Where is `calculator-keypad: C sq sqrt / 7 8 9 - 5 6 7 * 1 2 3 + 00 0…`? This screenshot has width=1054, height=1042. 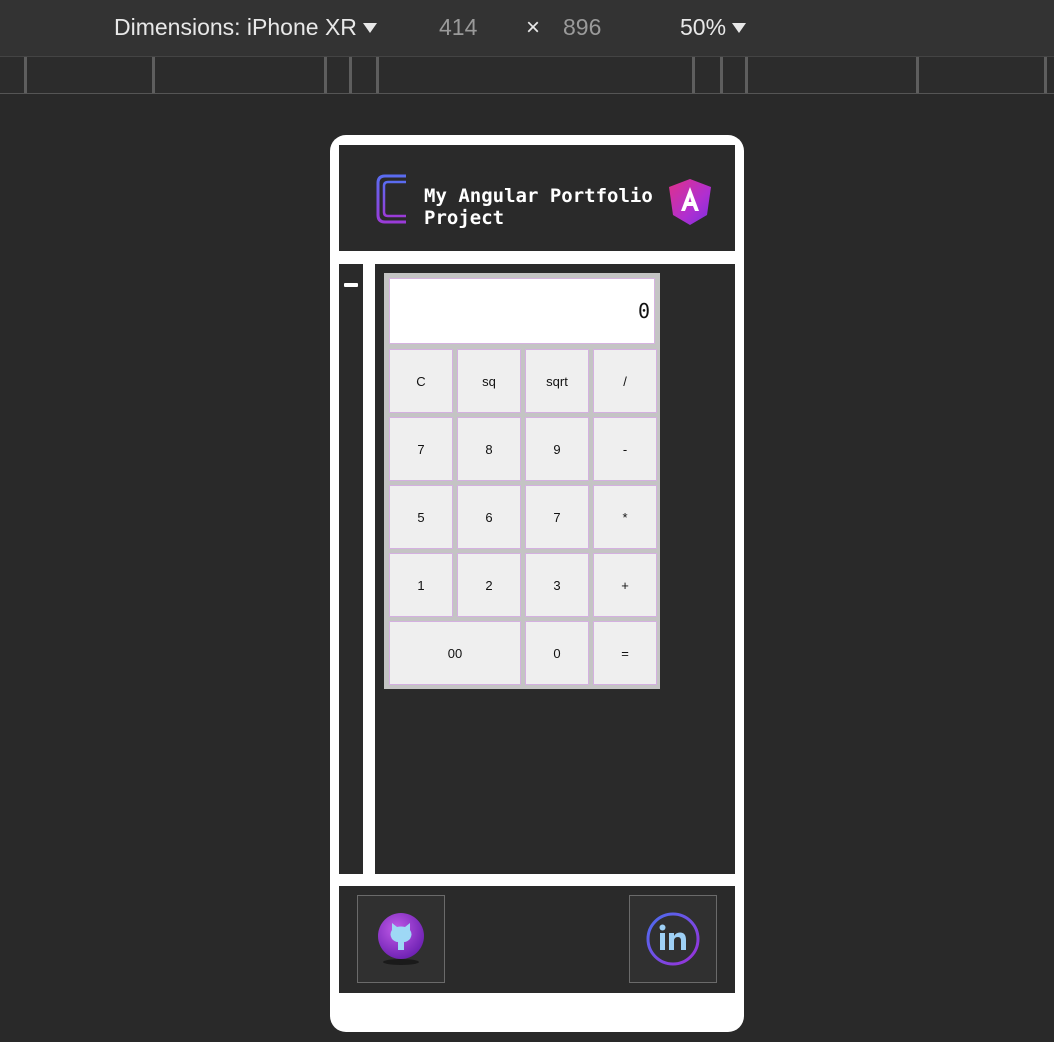 calculator-keypad: C sq sqrt / 7 8 9 - 5 6 7 * 1 2 3 + 00 0… is located at coordinates (523, 517).